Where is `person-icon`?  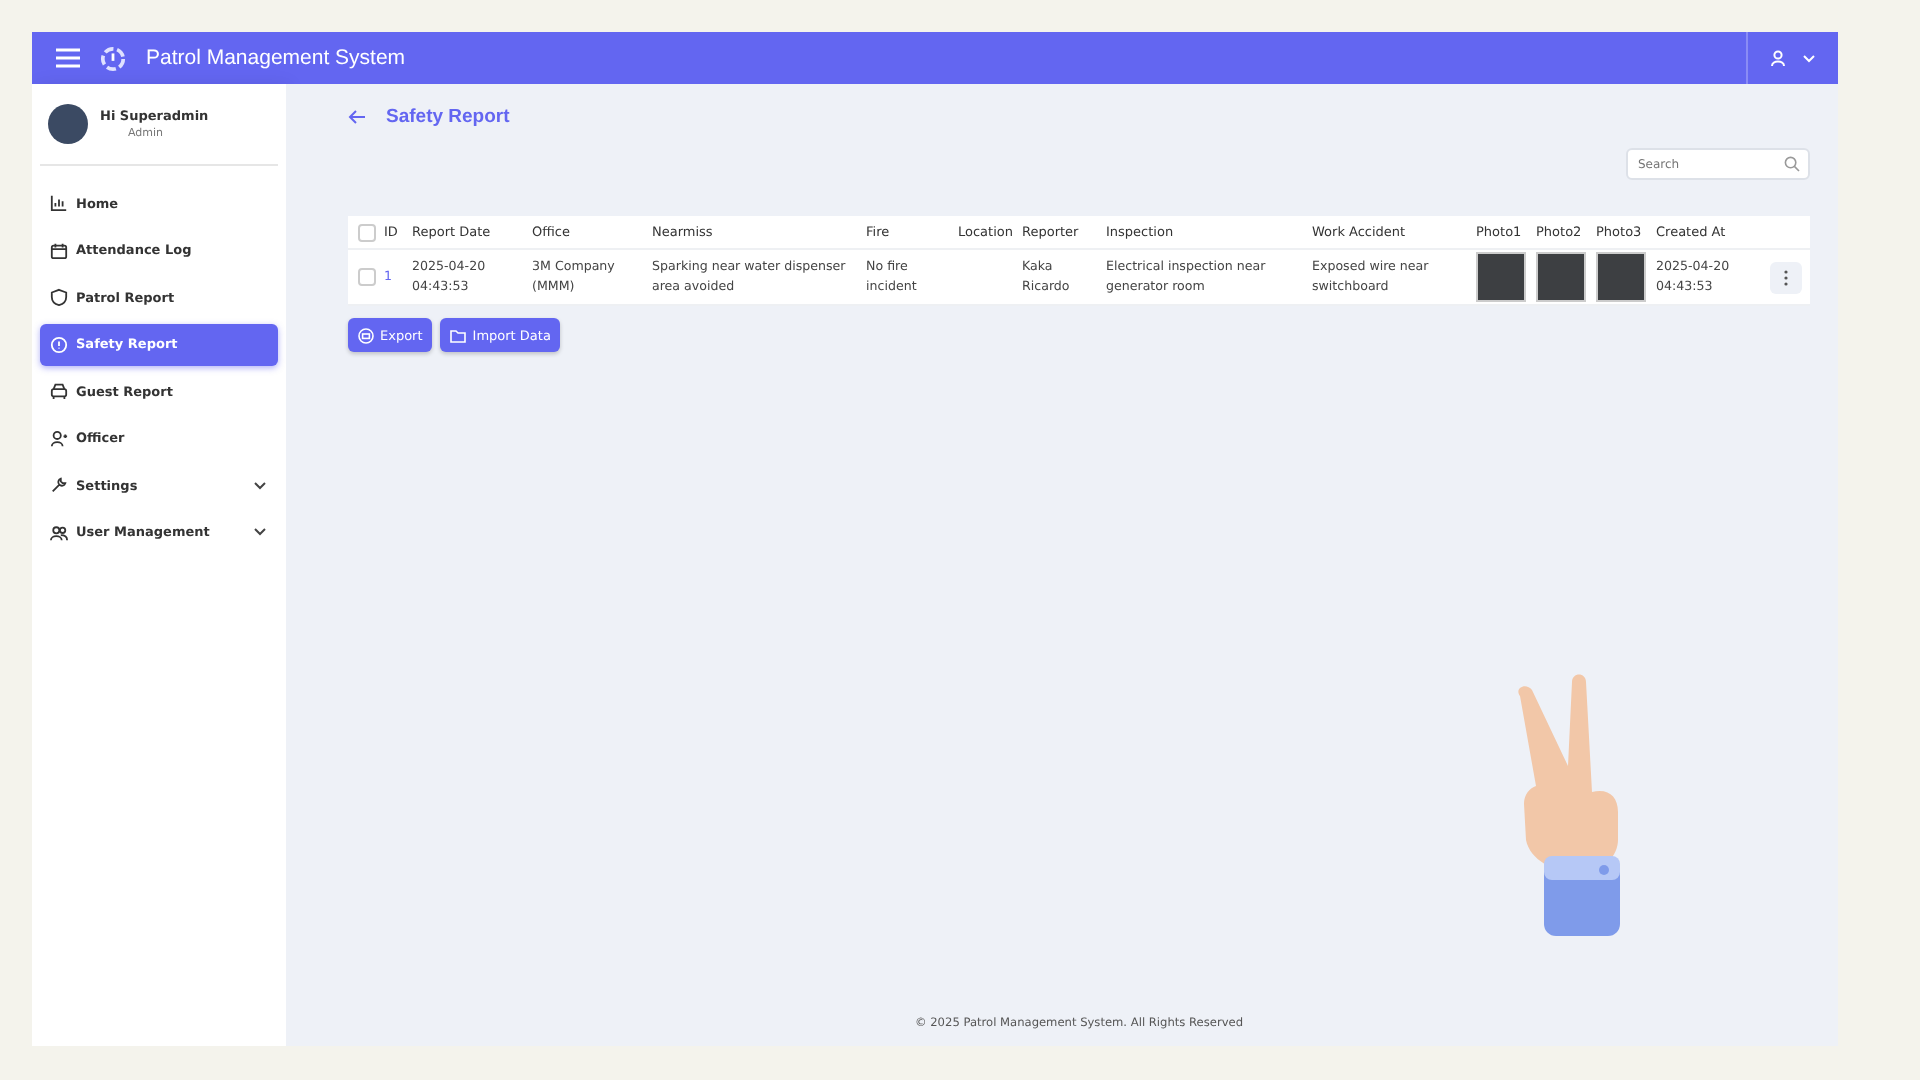 person-icon is located at coordinates (59, 438).